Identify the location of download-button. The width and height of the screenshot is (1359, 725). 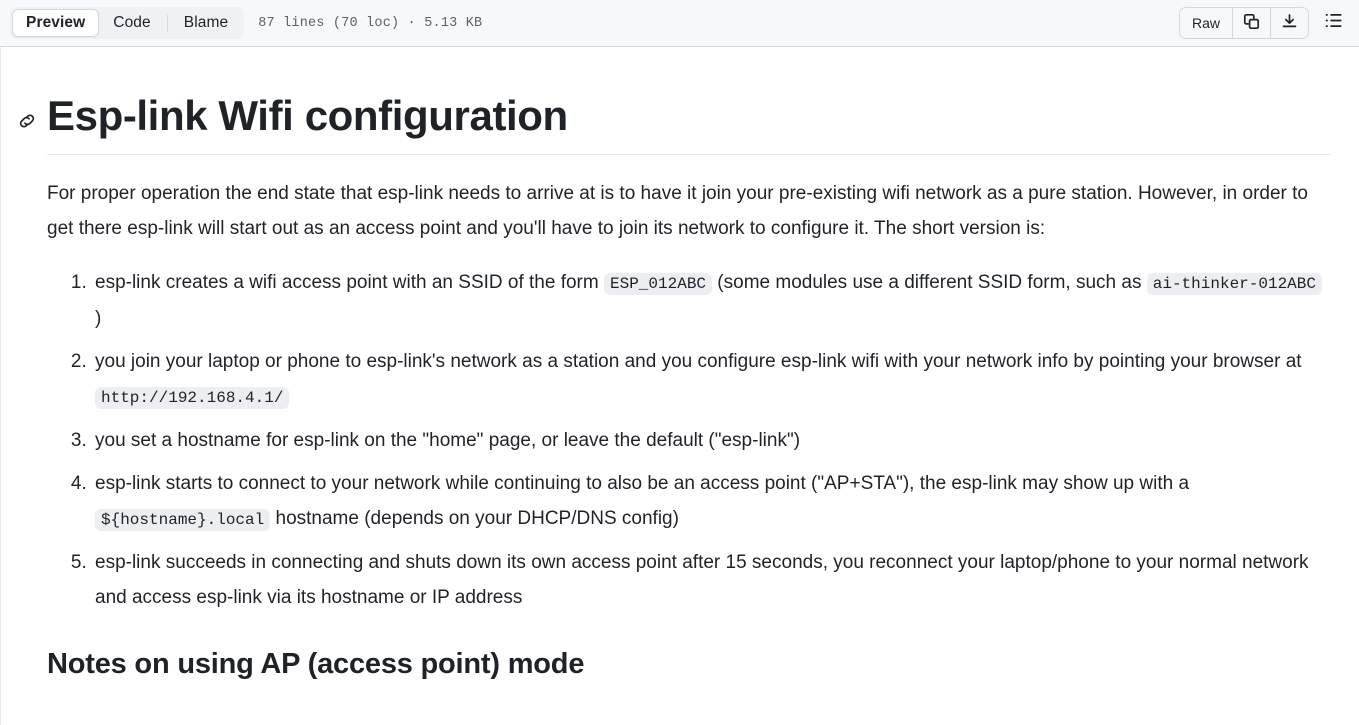
(1289, 23).